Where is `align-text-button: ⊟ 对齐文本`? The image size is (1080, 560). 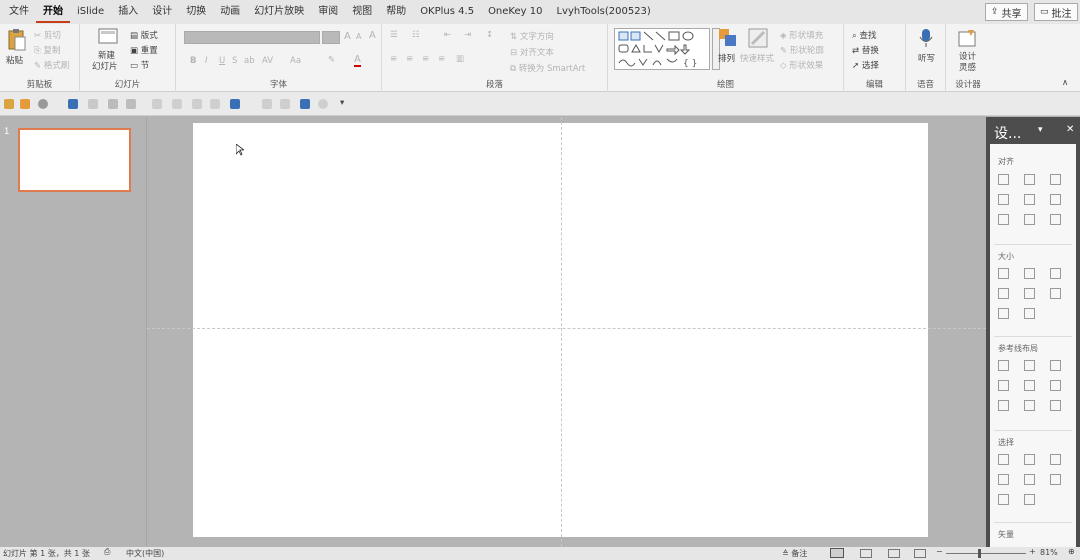 align-text-button: ⊟ 对齐文本 is located at coordinates (532, 52).